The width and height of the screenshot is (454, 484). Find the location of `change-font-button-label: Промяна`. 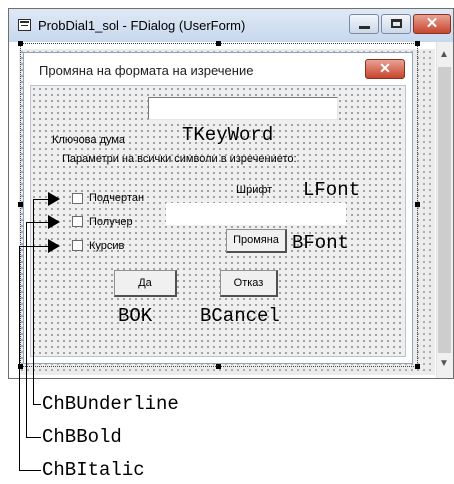

change-font-button-label: Промяна is located at coordinates (256, 240).